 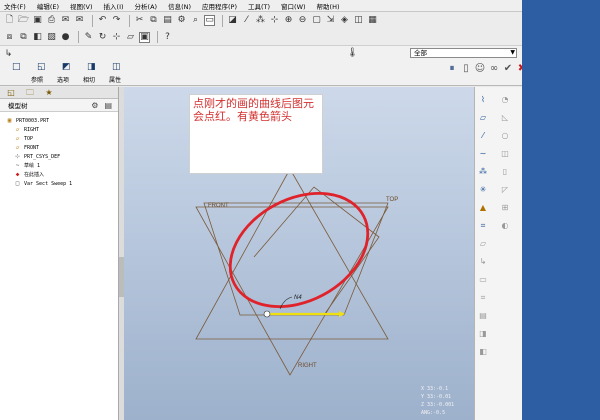 What do you see at coordinates (23, 37) in the screenshot?
I see `window2-icon: ⧉` at bounding box center [23, 37].